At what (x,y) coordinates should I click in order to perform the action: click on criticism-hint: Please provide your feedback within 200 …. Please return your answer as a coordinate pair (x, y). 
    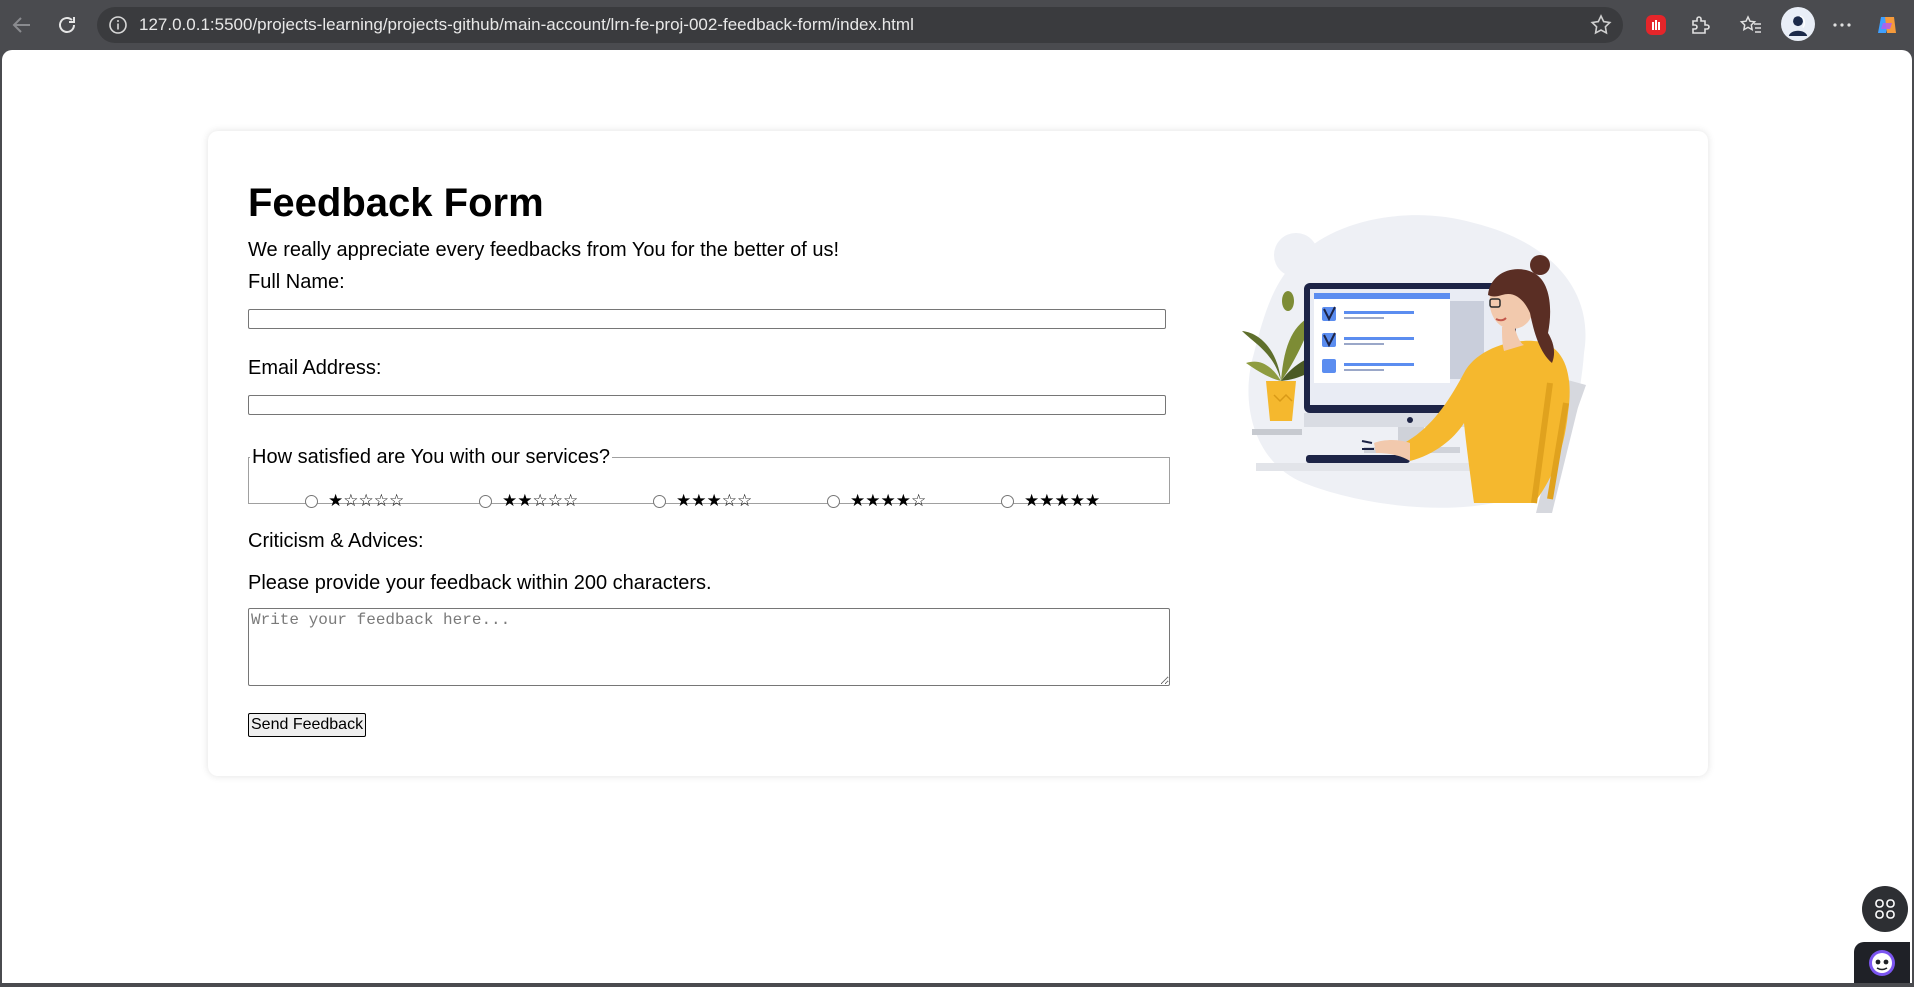
    Looking at the image, I should click on (480, 583).